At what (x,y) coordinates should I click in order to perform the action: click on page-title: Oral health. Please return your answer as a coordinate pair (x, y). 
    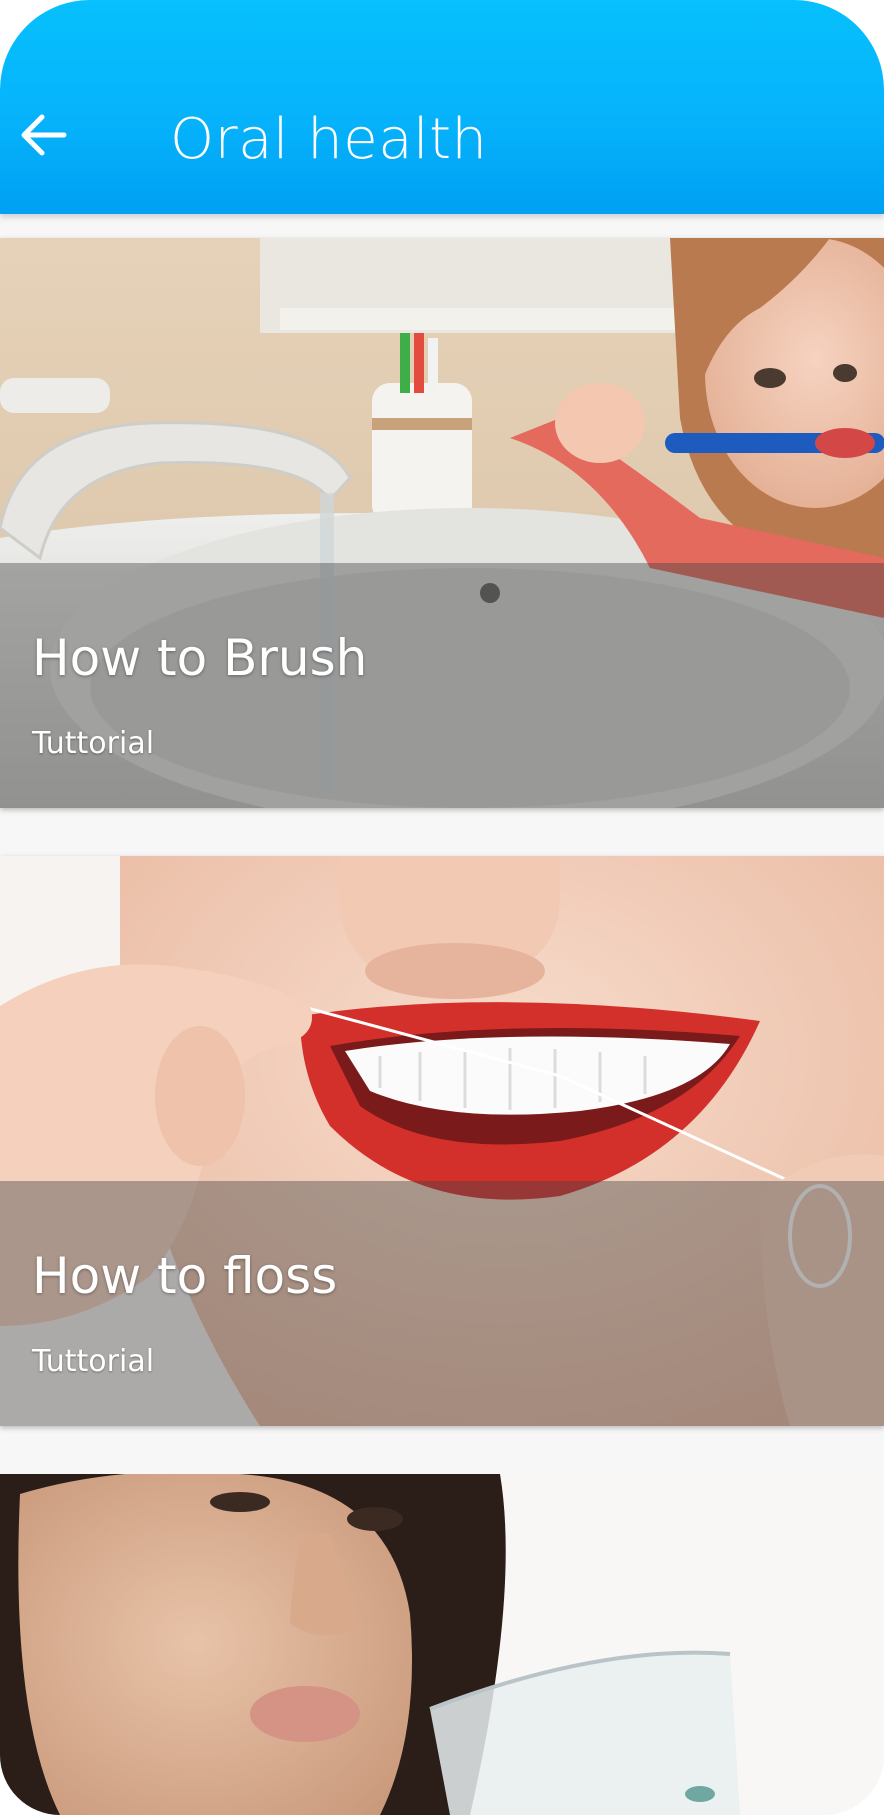
    Looking at the image, I should click on (329, 139).